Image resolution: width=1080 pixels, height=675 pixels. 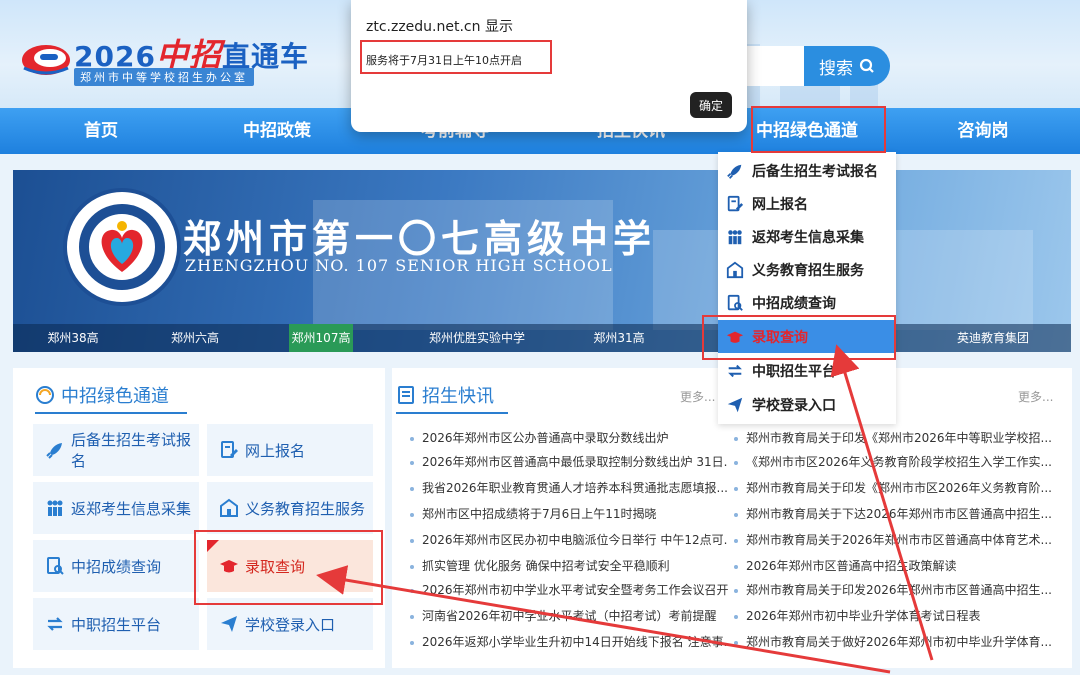 I want to click on school-emblem, so click(x=122, y=247).